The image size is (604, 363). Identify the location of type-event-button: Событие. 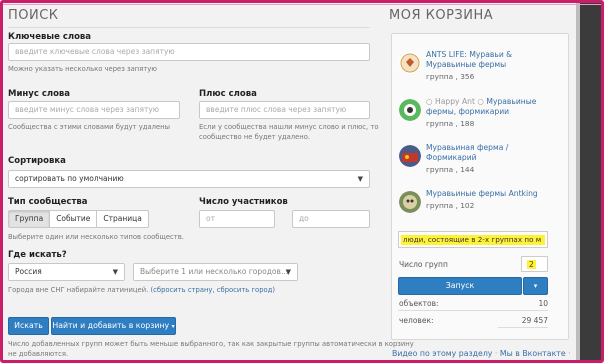
(73, 219).